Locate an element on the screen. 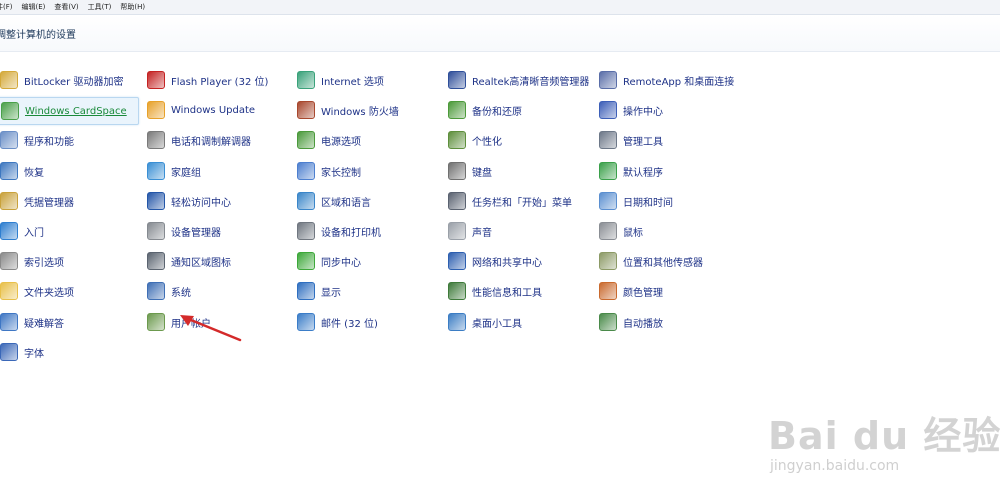 The width and height of the screenshot is (1000, 501). realtek-audio-icon is located at coordinates (457, 80).